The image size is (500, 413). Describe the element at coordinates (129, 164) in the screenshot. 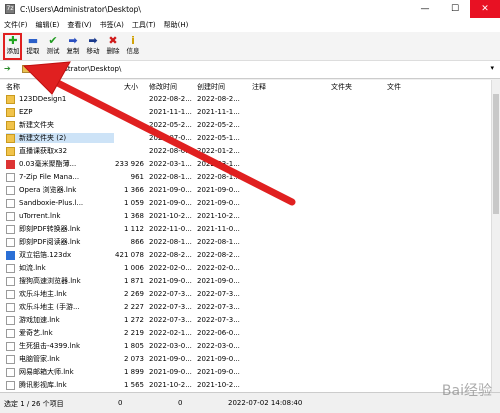

I see `file-size: 233 926` at that location.